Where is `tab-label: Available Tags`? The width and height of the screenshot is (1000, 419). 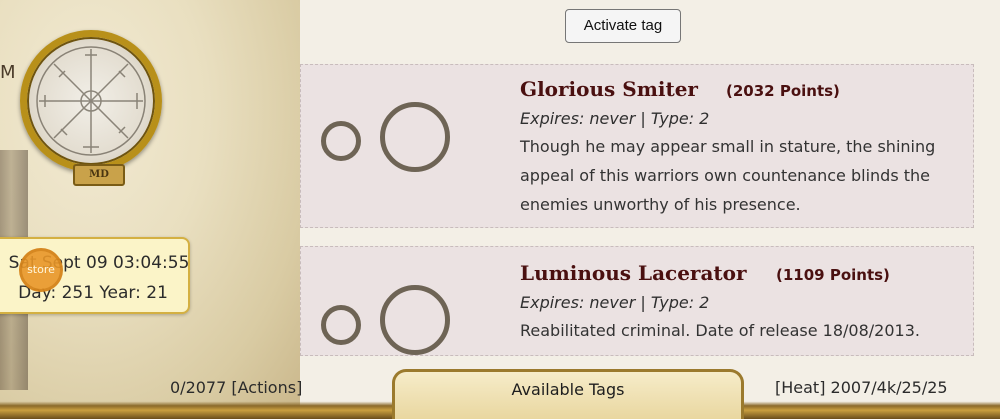 tab-label: Available Tags is located at coordinates (568, 389).